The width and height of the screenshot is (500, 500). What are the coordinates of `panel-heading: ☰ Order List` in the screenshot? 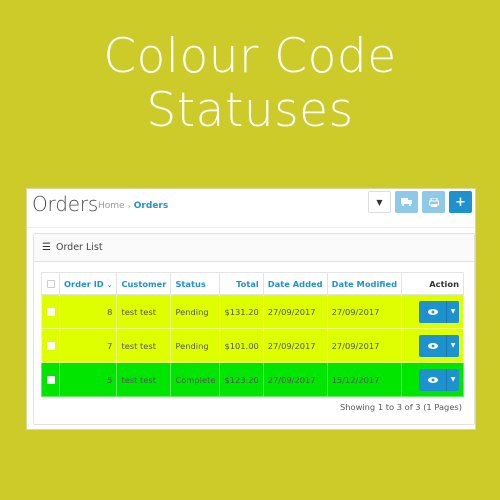 It's located at (254, 248).